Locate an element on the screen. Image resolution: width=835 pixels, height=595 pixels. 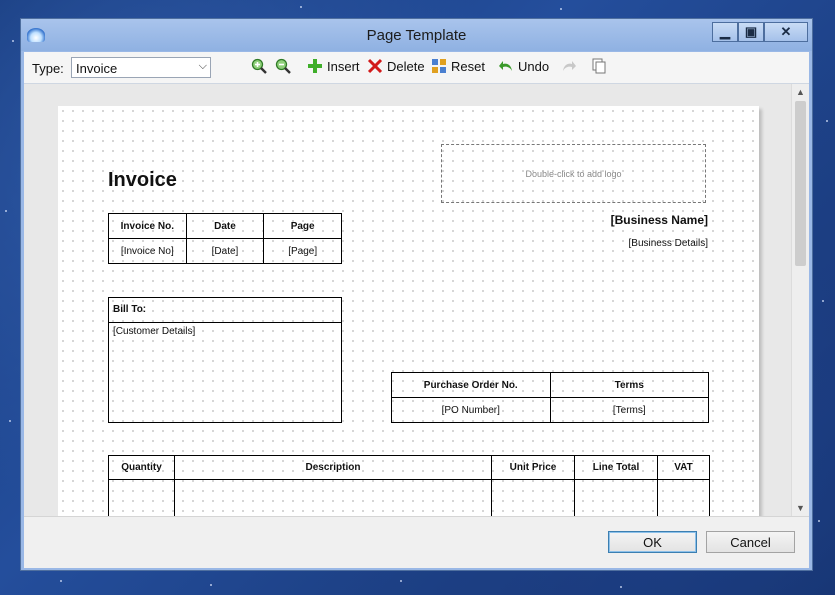
close-icon: ✕ is located at coordinates (786, 31).